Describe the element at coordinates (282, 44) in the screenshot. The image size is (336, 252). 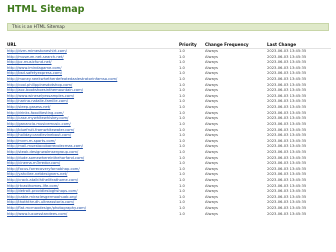
I see `header-last-change: Last Change` at that location.